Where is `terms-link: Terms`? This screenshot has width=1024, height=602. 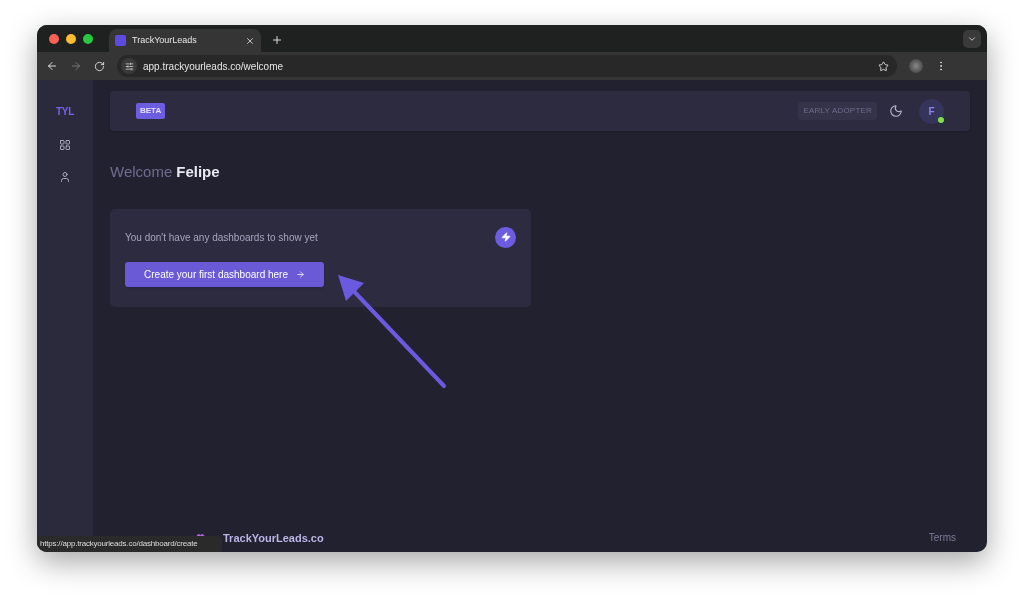
terms-link: Terms is located at coordinates (942, 538).